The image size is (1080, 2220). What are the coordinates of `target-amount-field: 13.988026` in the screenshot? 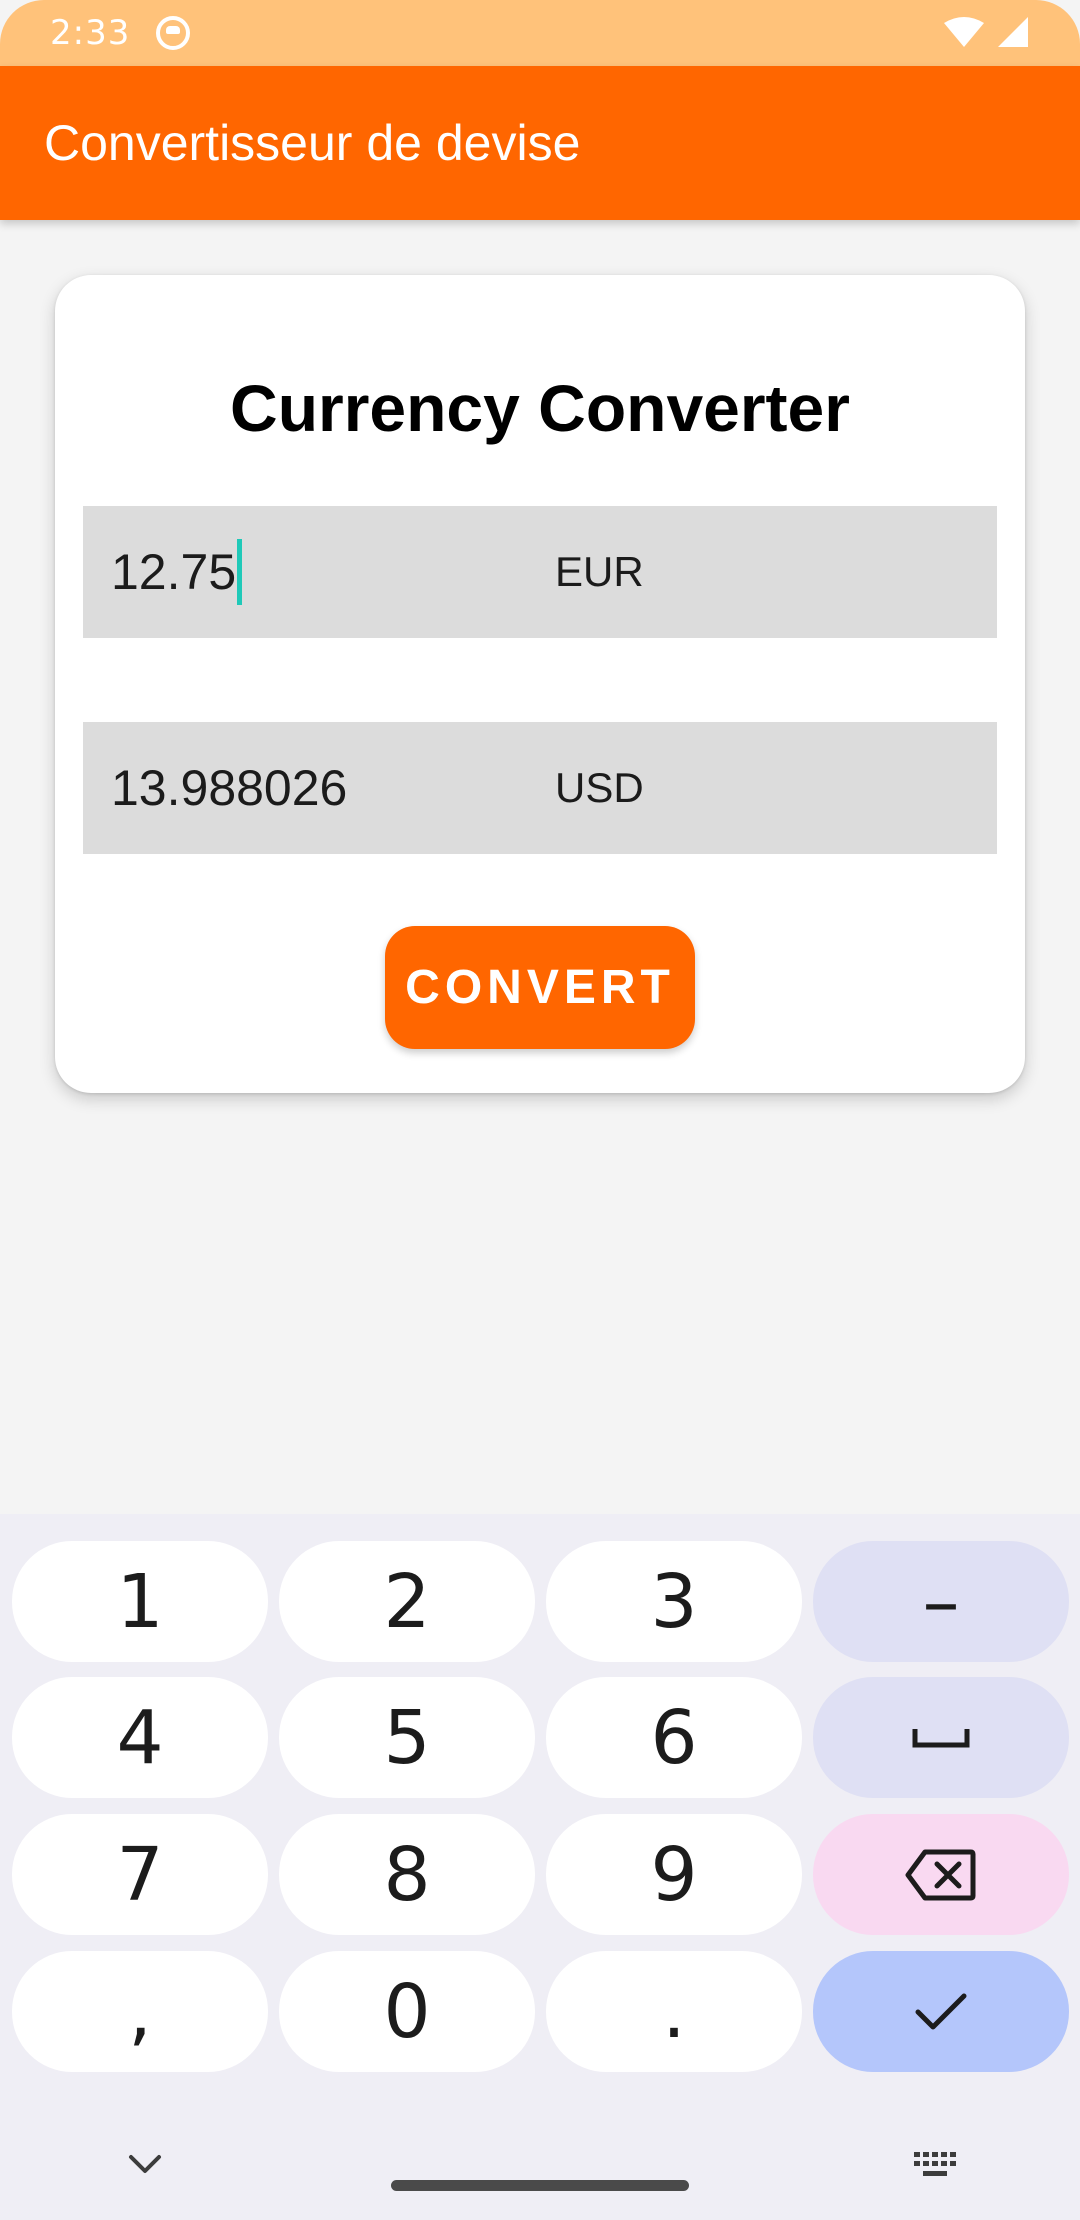 It's located at (319, 788).